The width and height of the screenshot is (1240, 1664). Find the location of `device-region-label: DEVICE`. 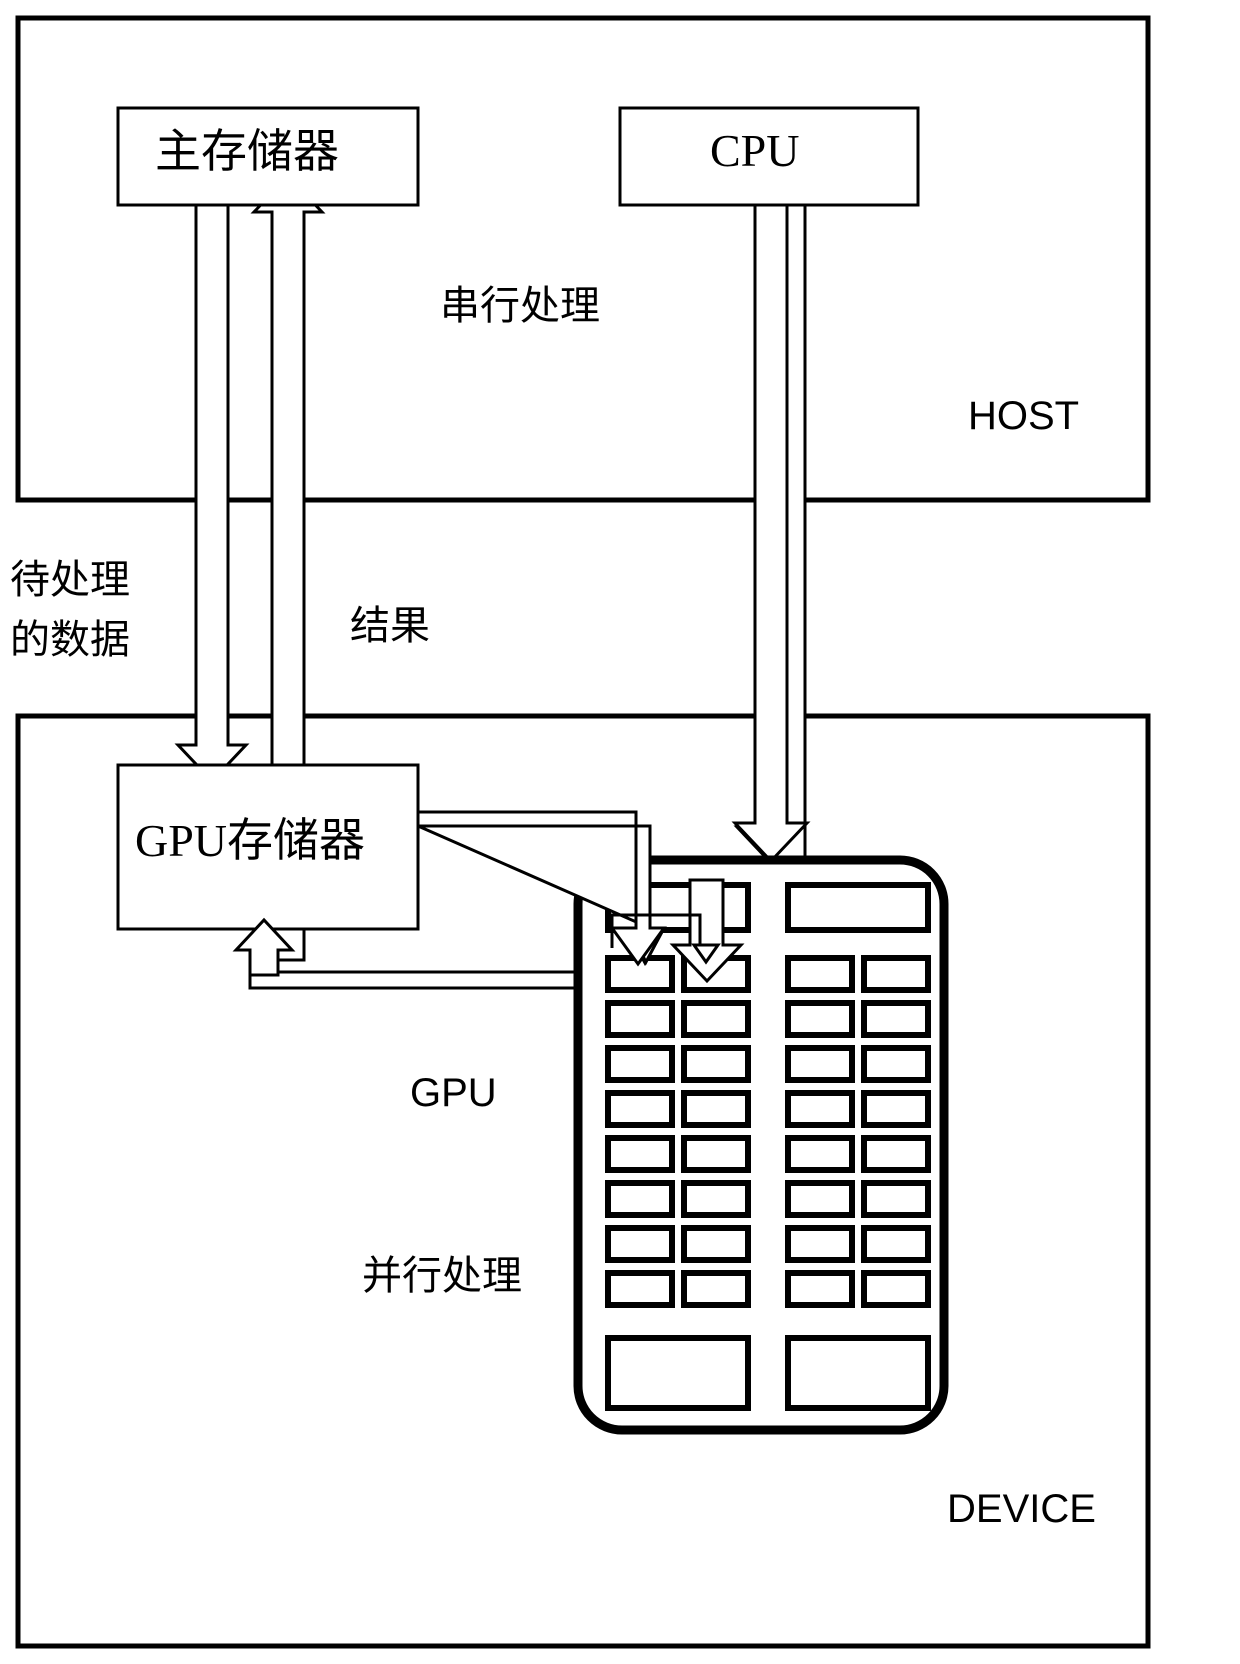

device-region-label: DEVICE is located at coordinates (1021, 1509).